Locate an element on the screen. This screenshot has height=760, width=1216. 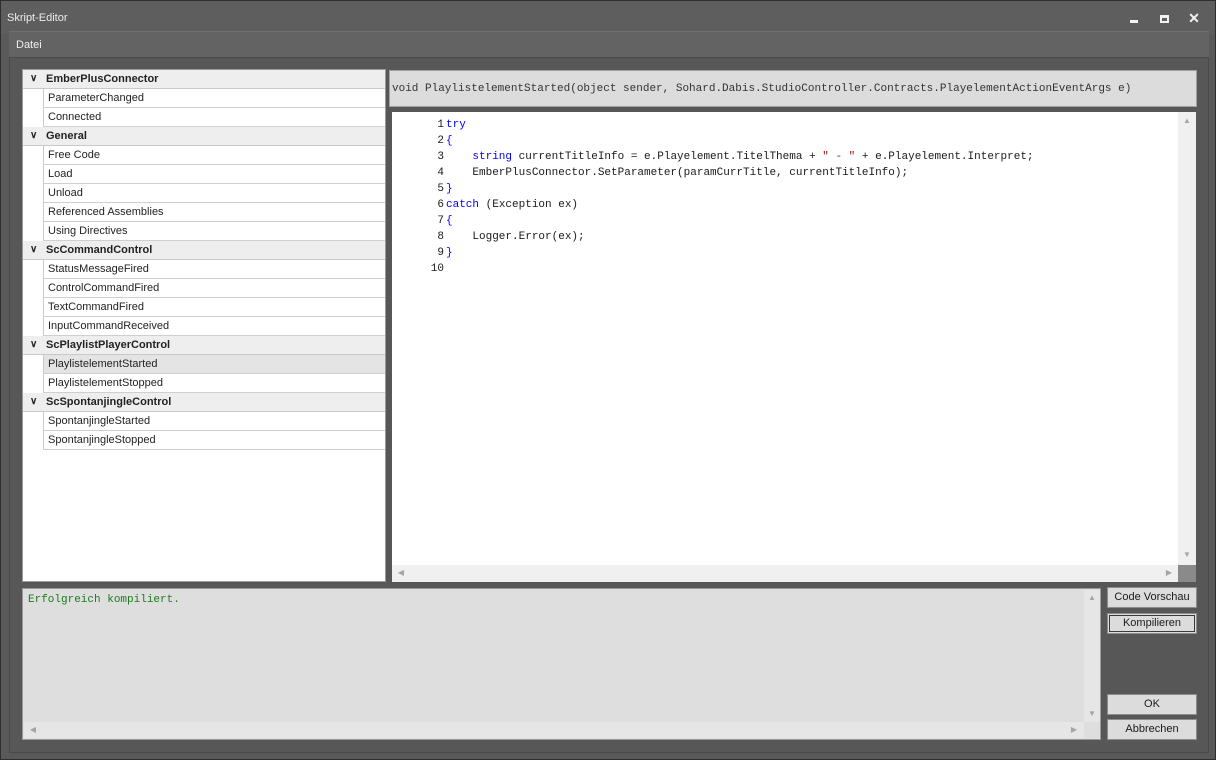
tree-event-item: Free Code is located at coordinates (204, 155).